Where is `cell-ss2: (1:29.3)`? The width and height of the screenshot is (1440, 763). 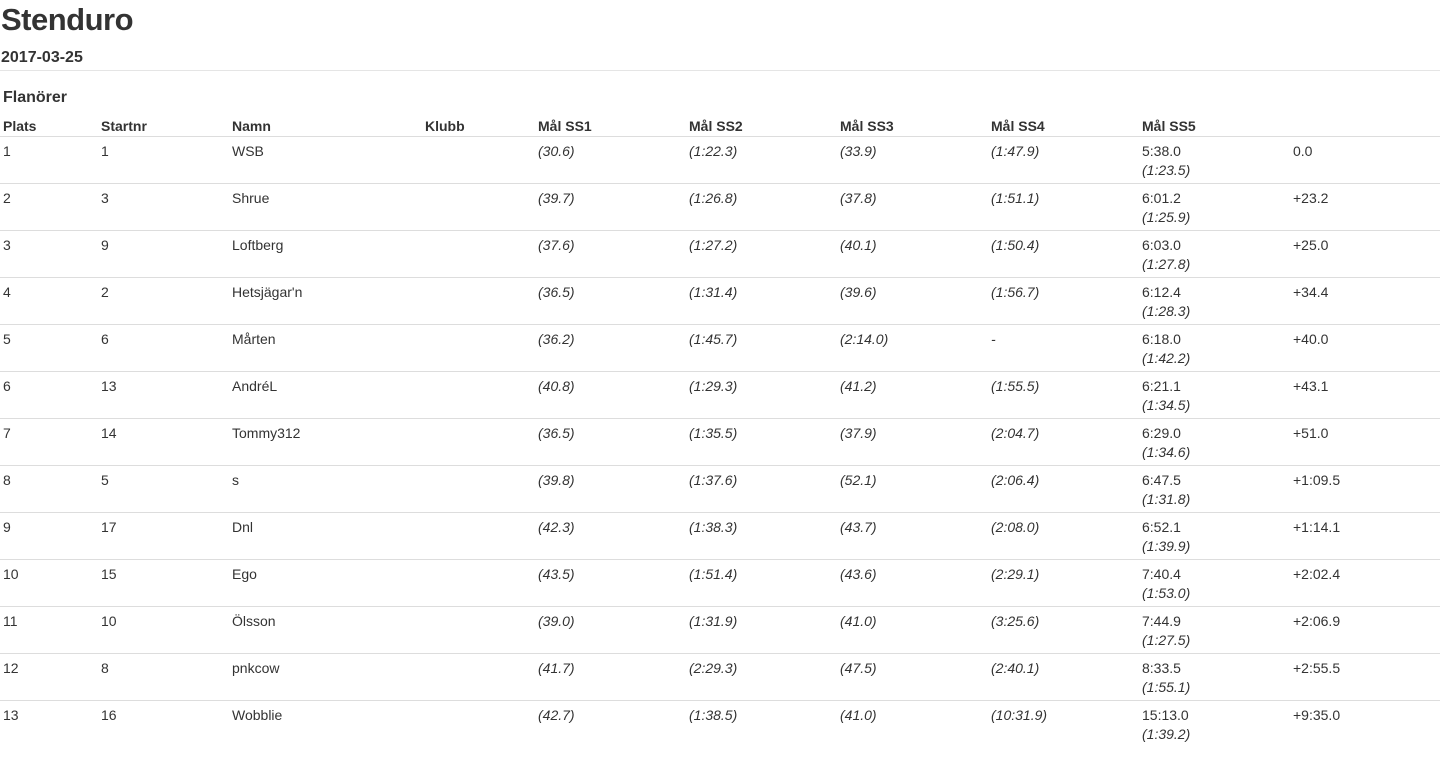
cell-ss2: (1:29.3) is located at coordinates (761, 395).